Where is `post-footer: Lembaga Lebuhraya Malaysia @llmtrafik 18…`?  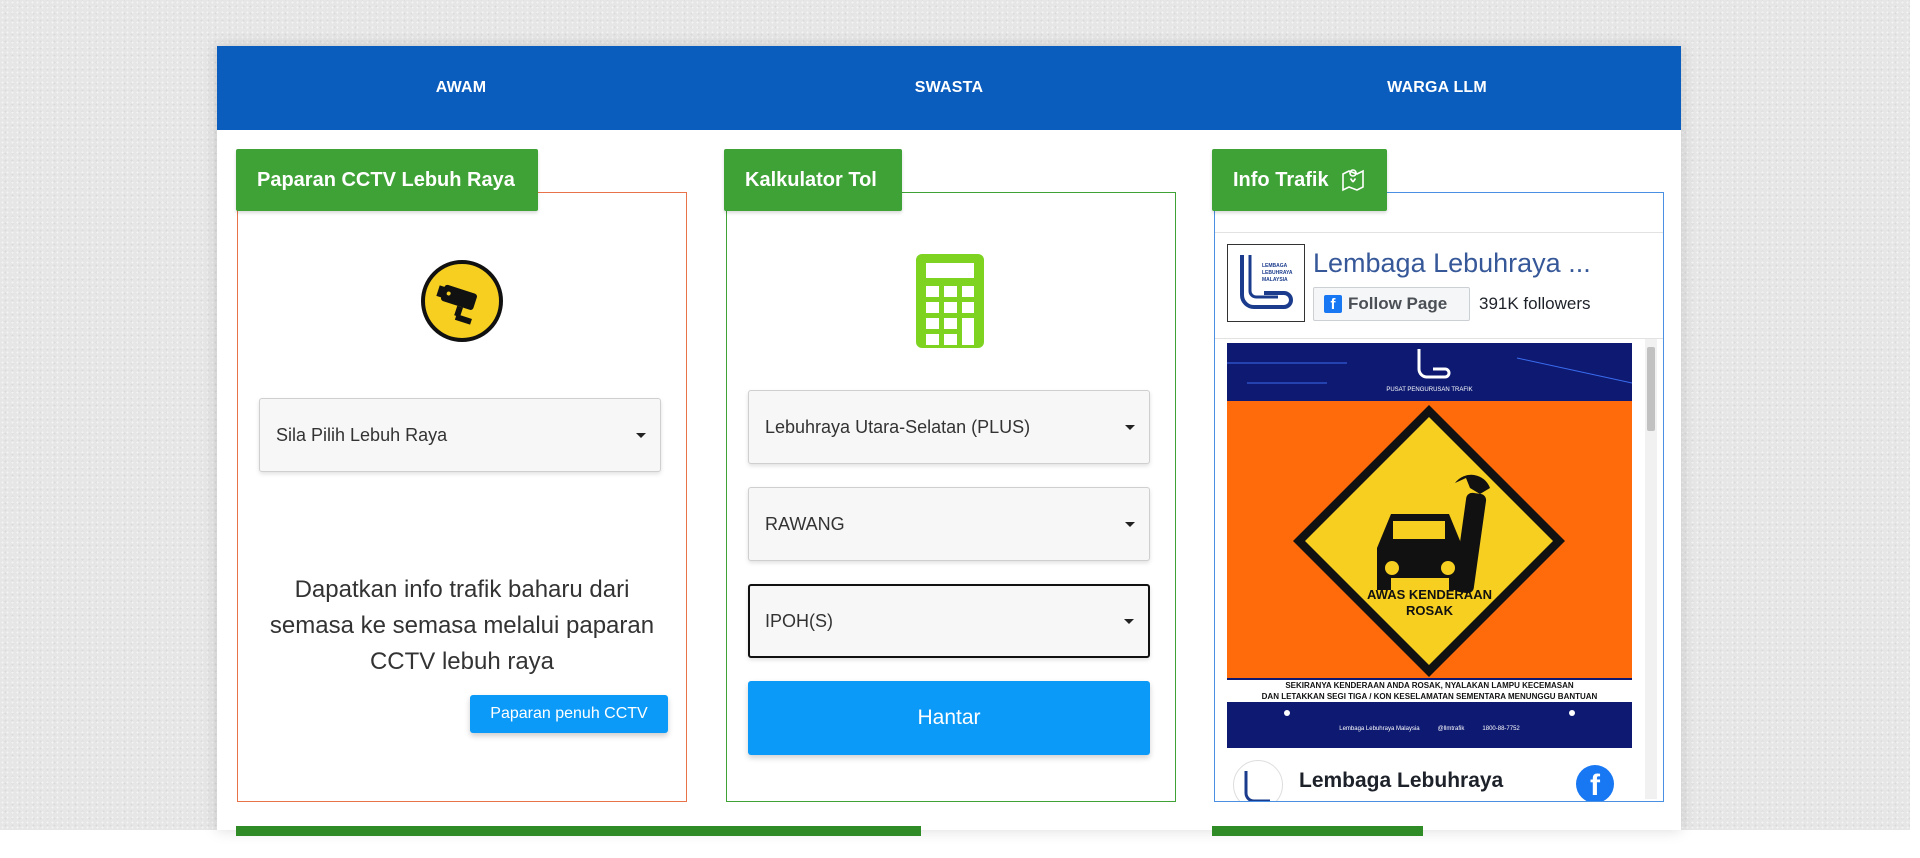 post-footer: Lembaga Lebuhraya Malaysia @llmtrafik 18… is located at coordinates (1429, 729).